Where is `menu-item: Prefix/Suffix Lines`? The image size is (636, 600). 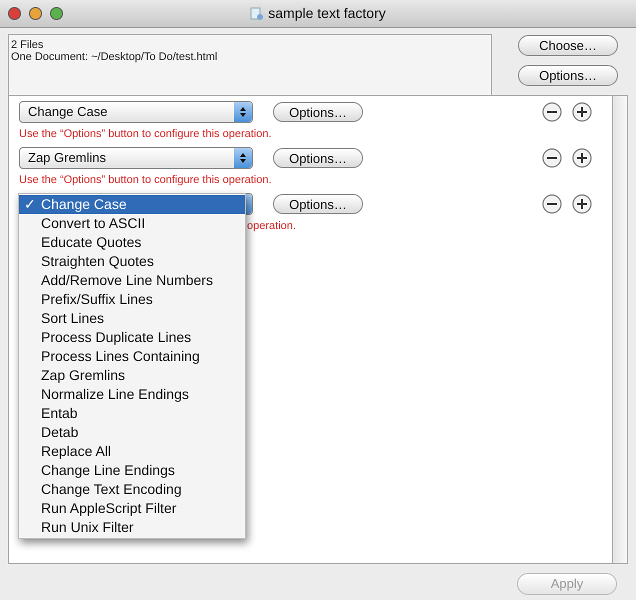
menu-item: Prefix/Suffix Lines is located at coordinates (132, 299).